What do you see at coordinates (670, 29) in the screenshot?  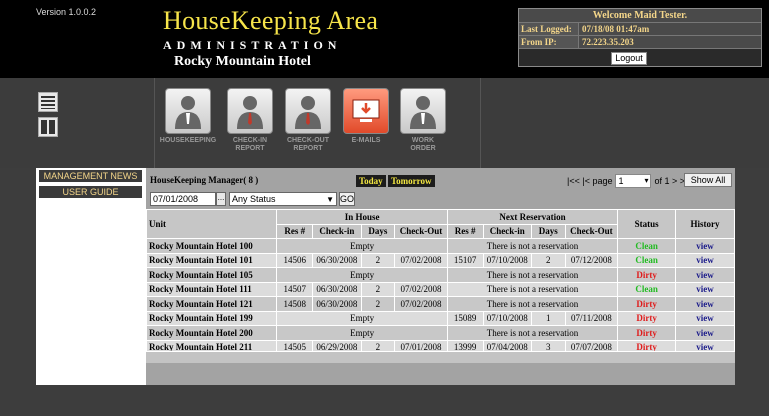 I see `last-logged-value: 07/18/08 01:47am` at bounding box center [670, 29].